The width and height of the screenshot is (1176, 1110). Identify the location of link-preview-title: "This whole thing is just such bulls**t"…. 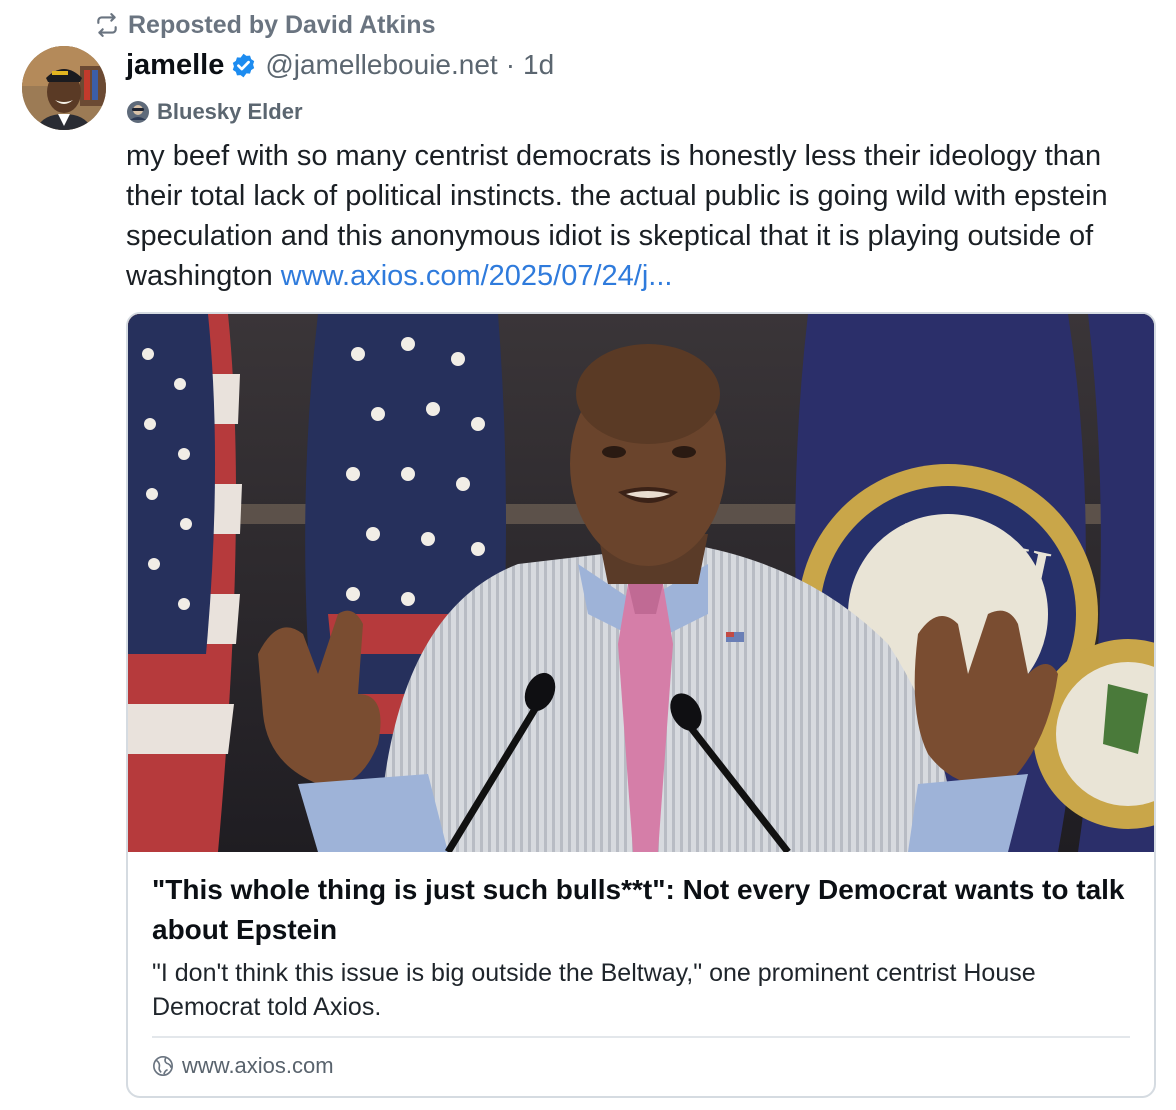
(642, 910).